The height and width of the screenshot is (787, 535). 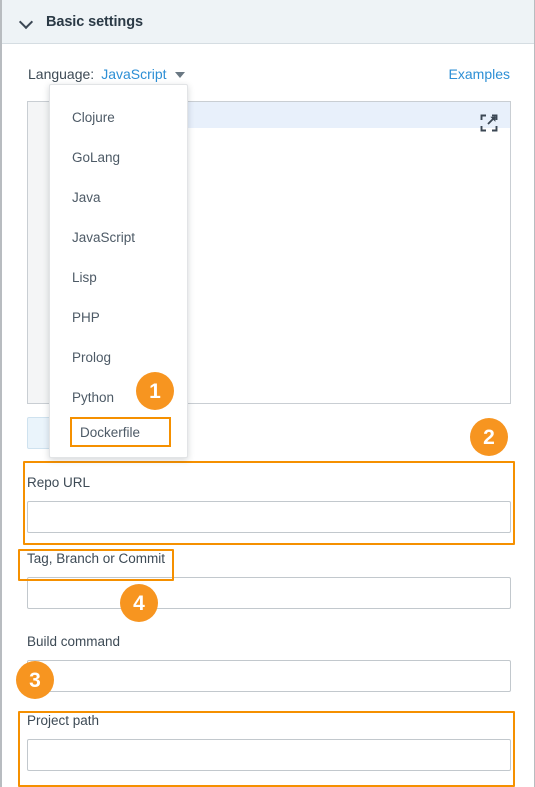 I want to click on panel-header: Basic settings, so click(x=268, y=22).